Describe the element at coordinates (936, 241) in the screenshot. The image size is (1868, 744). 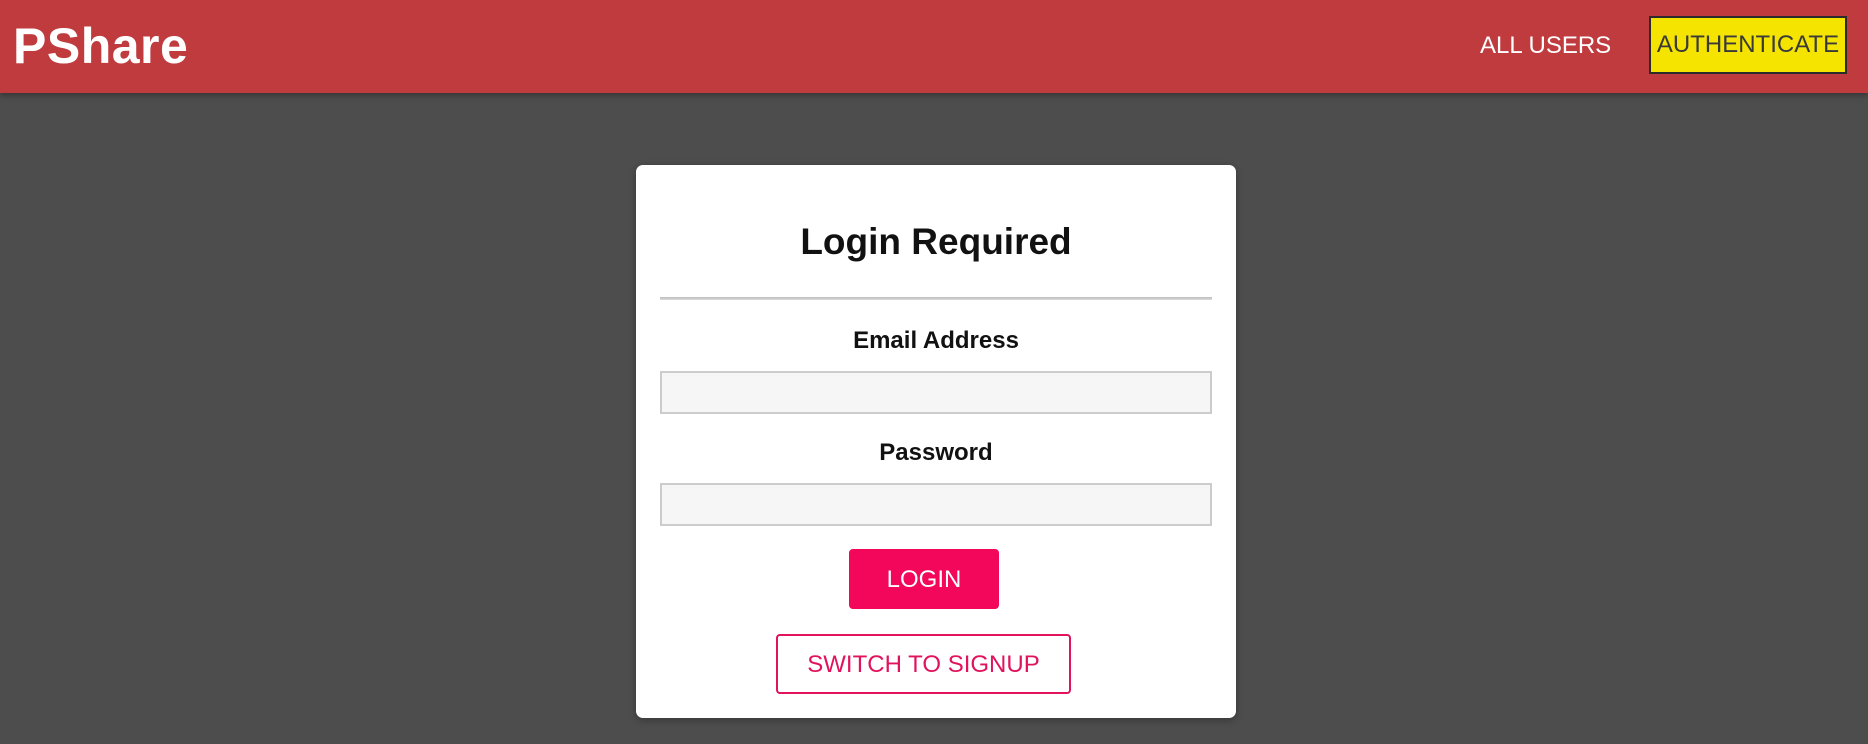
I see `login-card-title: Login Required` at that location.